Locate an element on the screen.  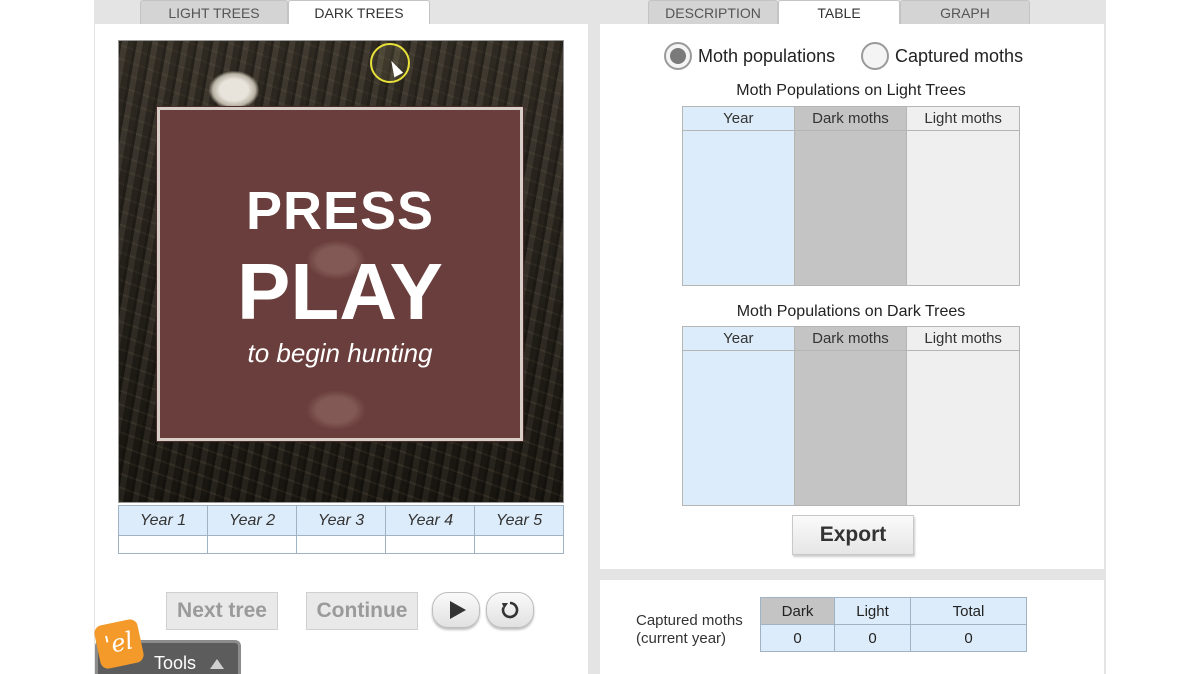
dark-trees-table: Year Dark moths Light moths is located at coordinates (851, 416).